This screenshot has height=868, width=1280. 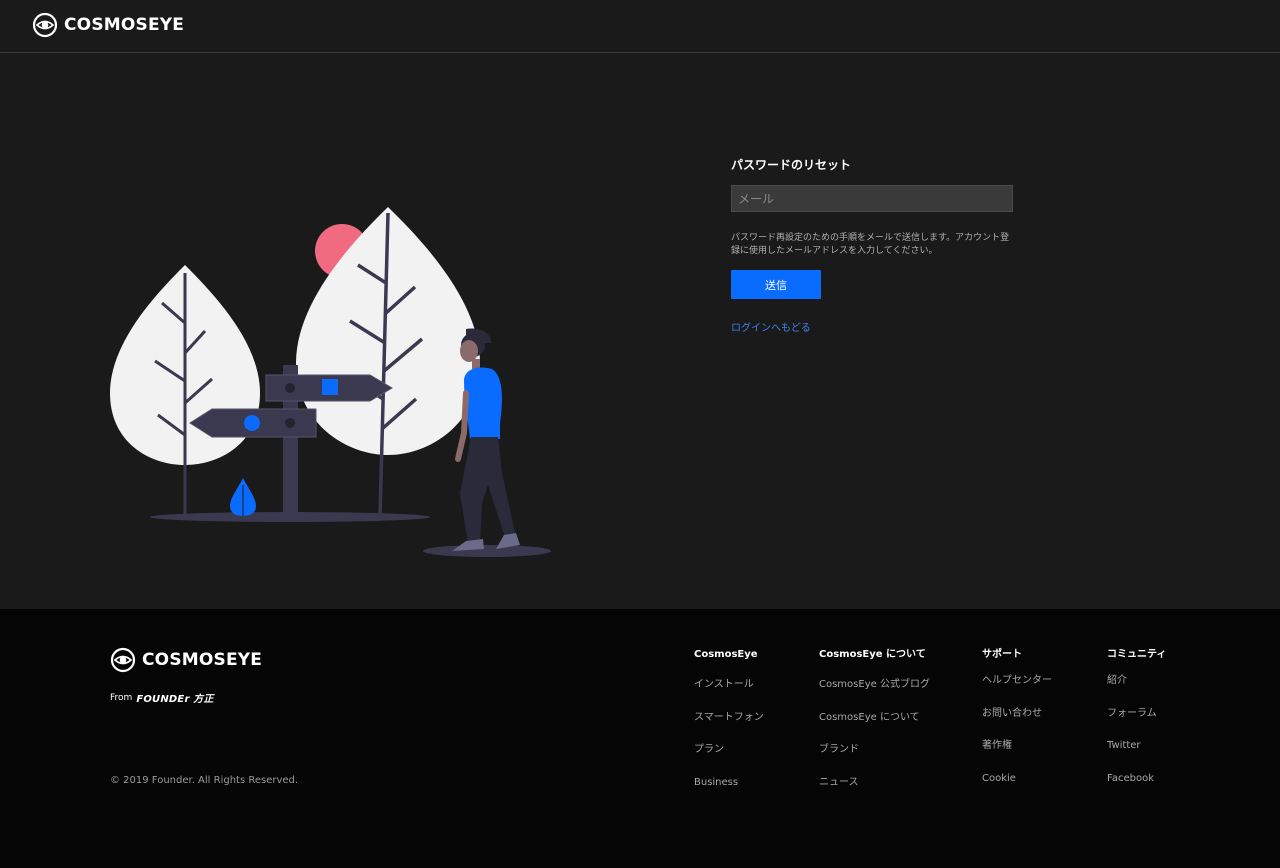 I want to click on footer-link-contact: お問い合わせ, so click(x=1017, y=714).